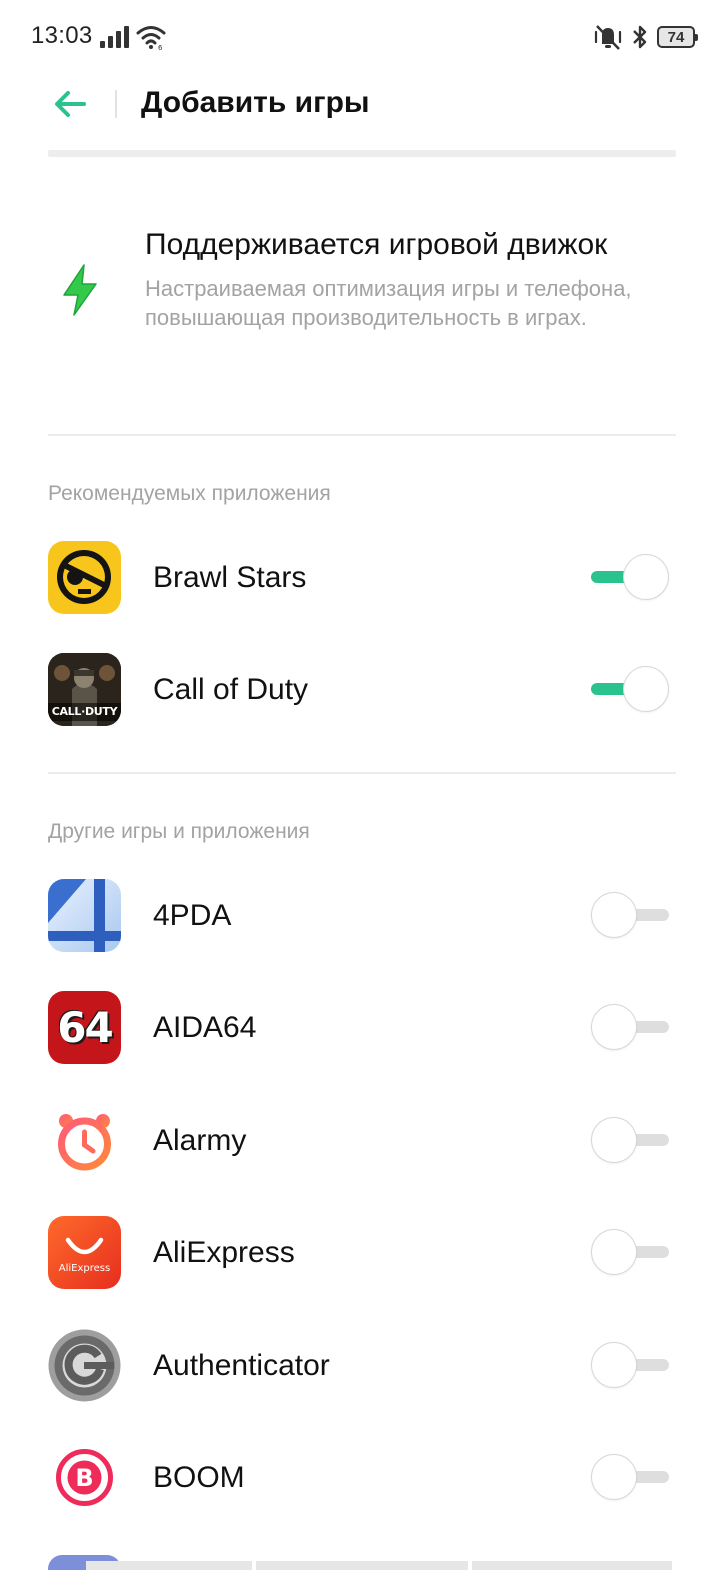 Image resolution: width=725 pixels, height=1570 pixels. Describe the element at coordinates (362, 1365) in the screenshot. I see `app-row-authenticator: Authenticator` at that location.